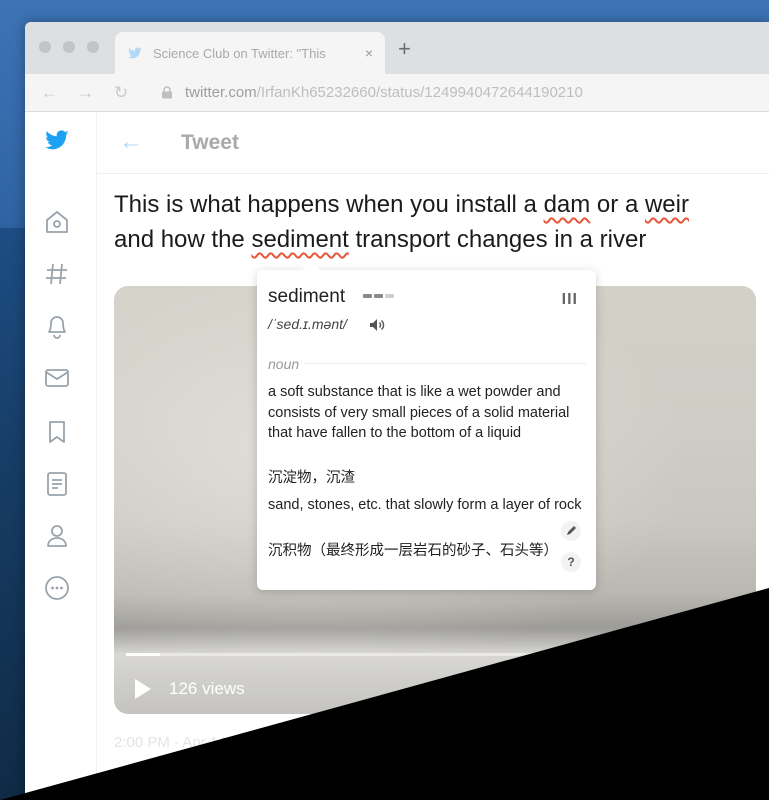 The width and height of the screenshot is (769, 800). Describe the element at coordinates (311, 478) in the screenshot. I see `translation-1: 沉淀物，沉渣` at that location.